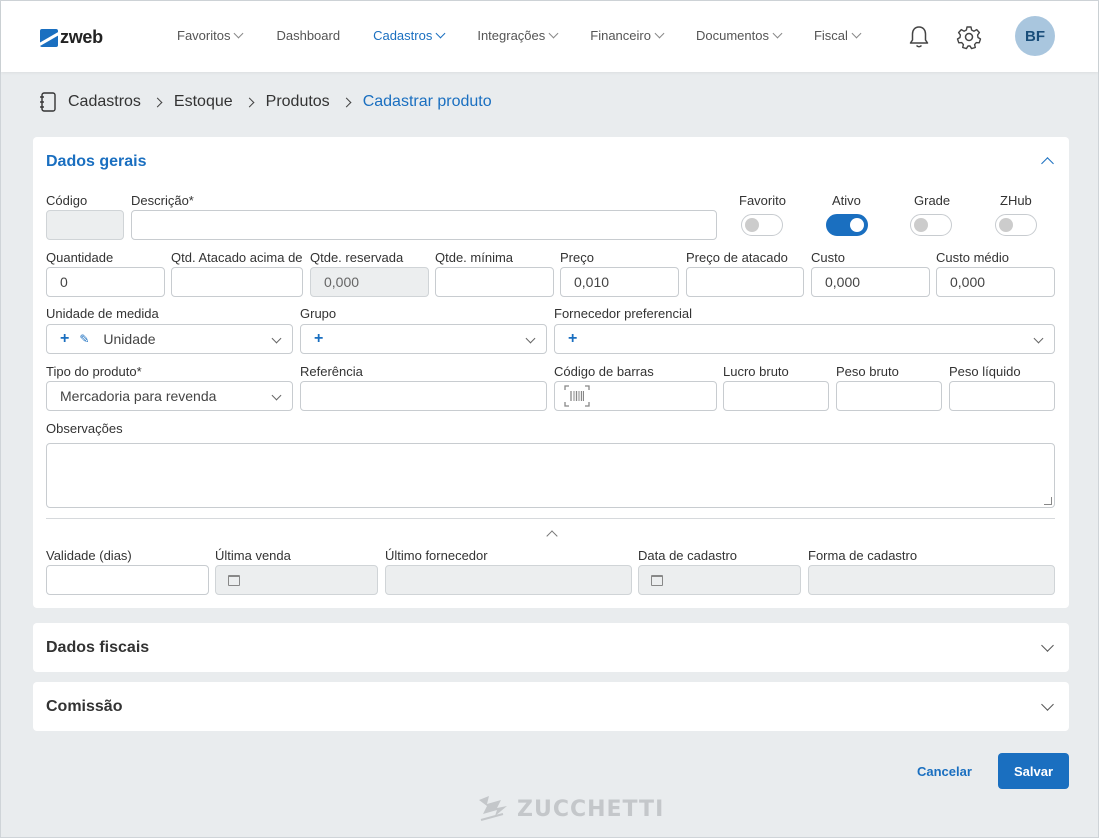 The image size is (1099, 838). Describe the element at coordinates (756, 371) in the screenshot. I see `lucro-bruto-label: Lucro bruto` at that location.